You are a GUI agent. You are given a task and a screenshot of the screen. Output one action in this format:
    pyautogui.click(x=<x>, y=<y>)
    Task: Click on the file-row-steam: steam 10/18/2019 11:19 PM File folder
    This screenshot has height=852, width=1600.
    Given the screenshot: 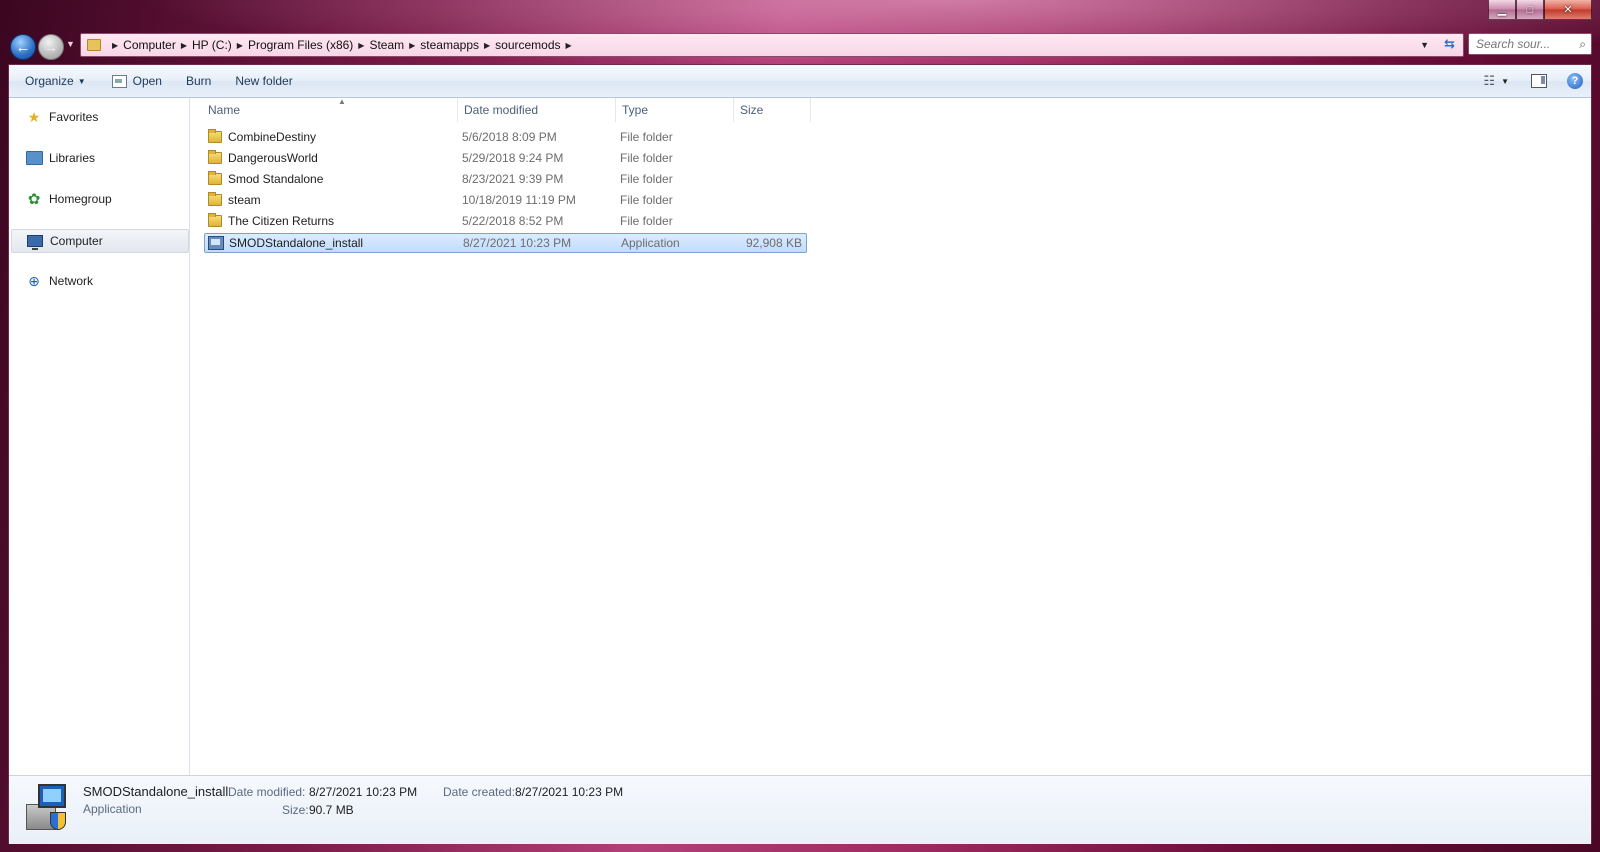 What is the action you would take?
    pyautogui.click(x=505, y=201)
    